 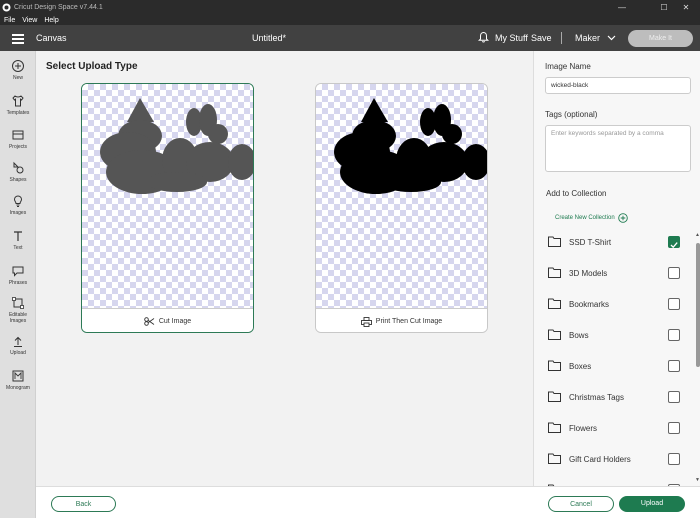 What do you see at coordinates (18, 113) in the screenshot?
I see `nav-item-label: Templates` at bounding box center [18, 113].